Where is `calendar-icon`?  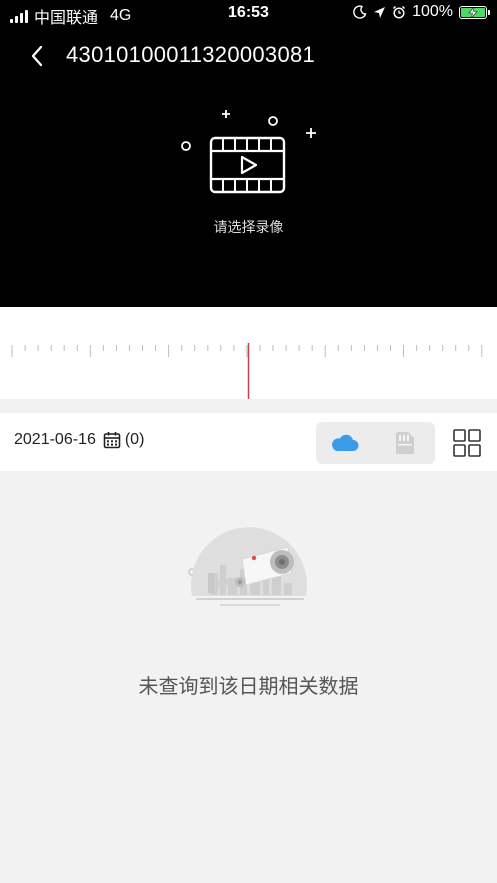 calendar-icon is located at coordinates (112, 440).